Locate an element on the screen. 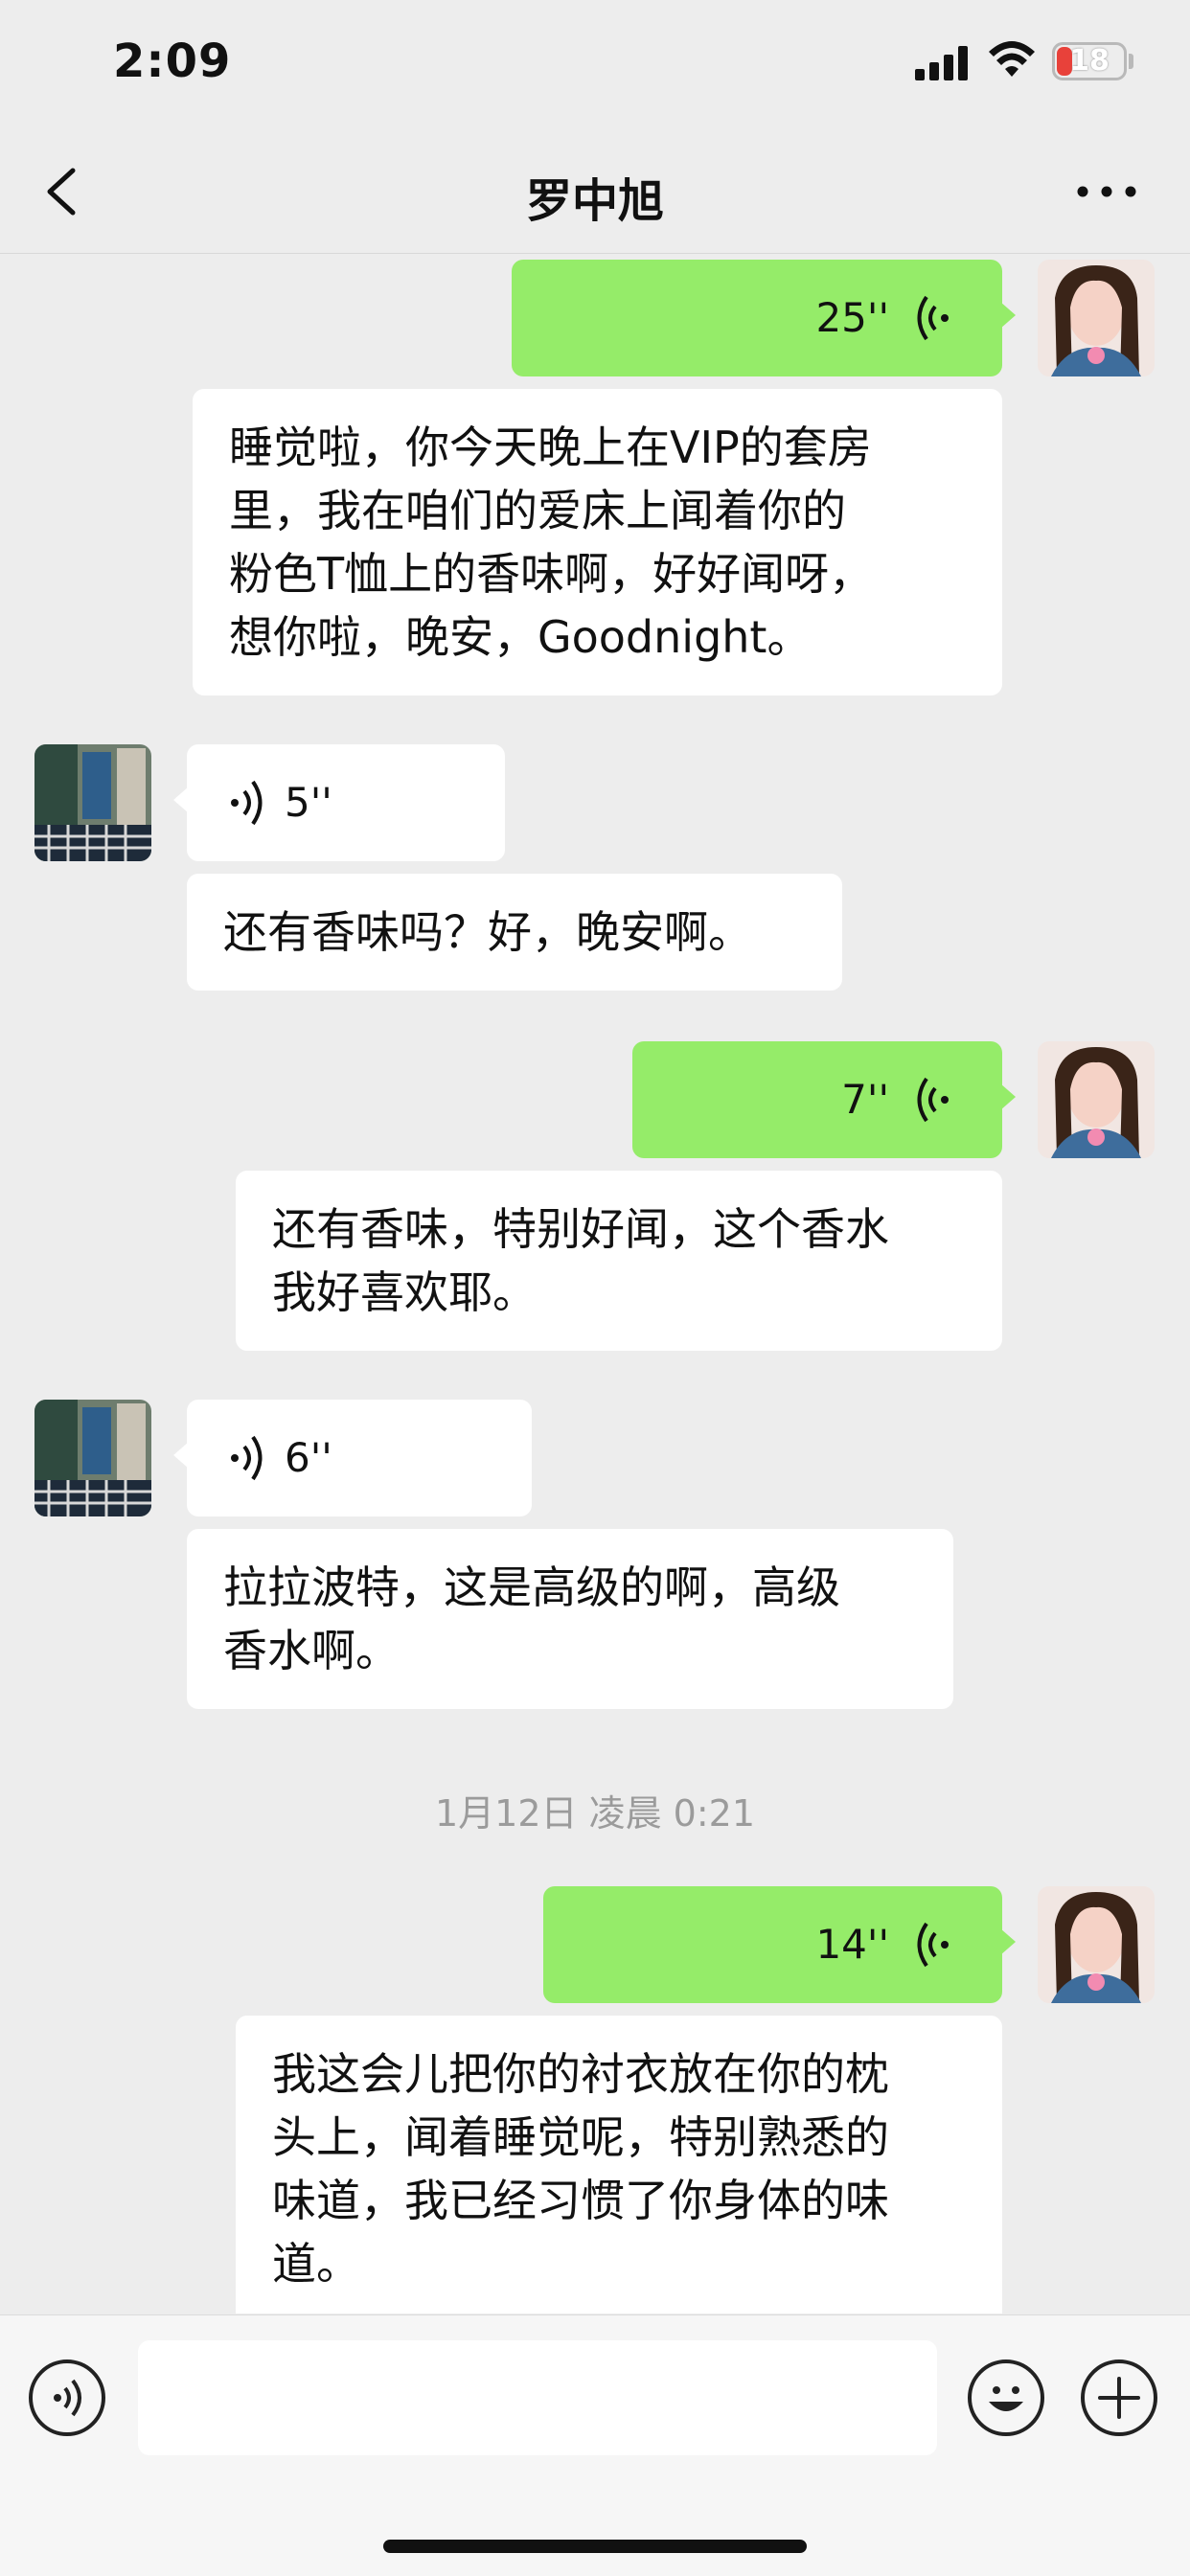 The width and height of the screenshot is (1190, 2576). input-bar is located at coordinates (595, 2445).